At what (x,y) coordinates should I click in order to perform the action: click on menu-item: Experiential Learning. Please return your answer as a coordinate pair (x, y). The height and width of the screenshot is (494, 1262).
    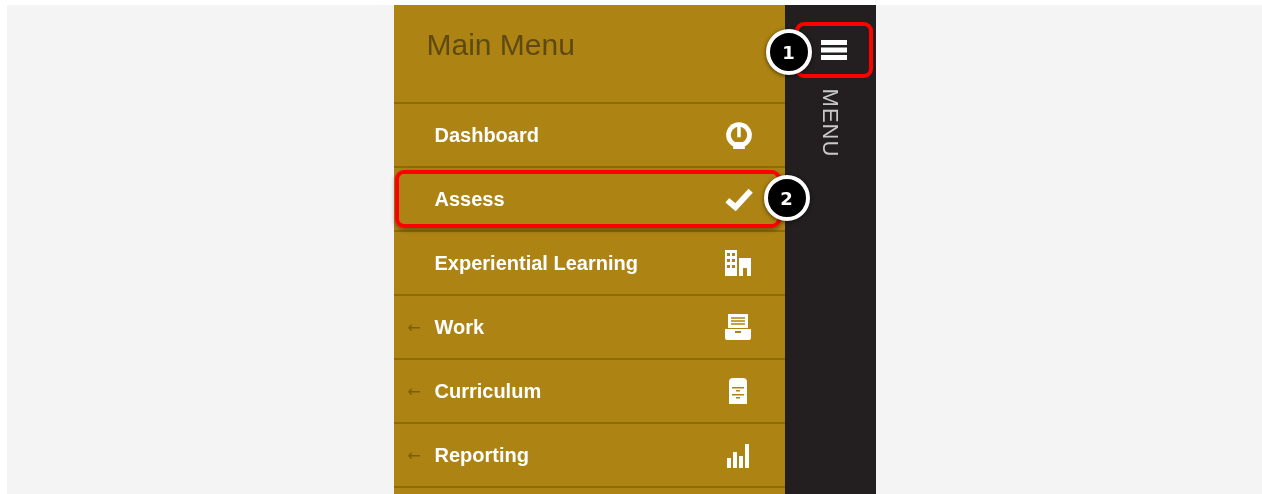
    Looking at the image, I should click on (589, 264).